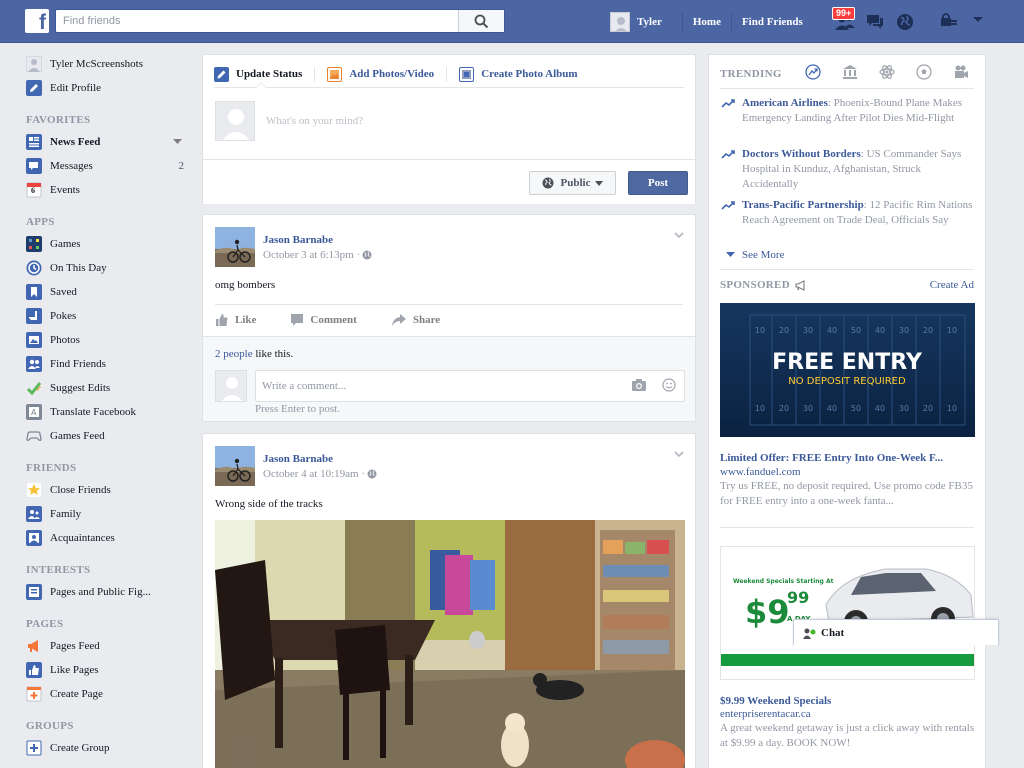 This screenshot has width=1024, height=768. What do you see at coordinates (952, 285) in the screenshot?
I see `create-ad-link: Create Ad` at bounding box center [952, 285].